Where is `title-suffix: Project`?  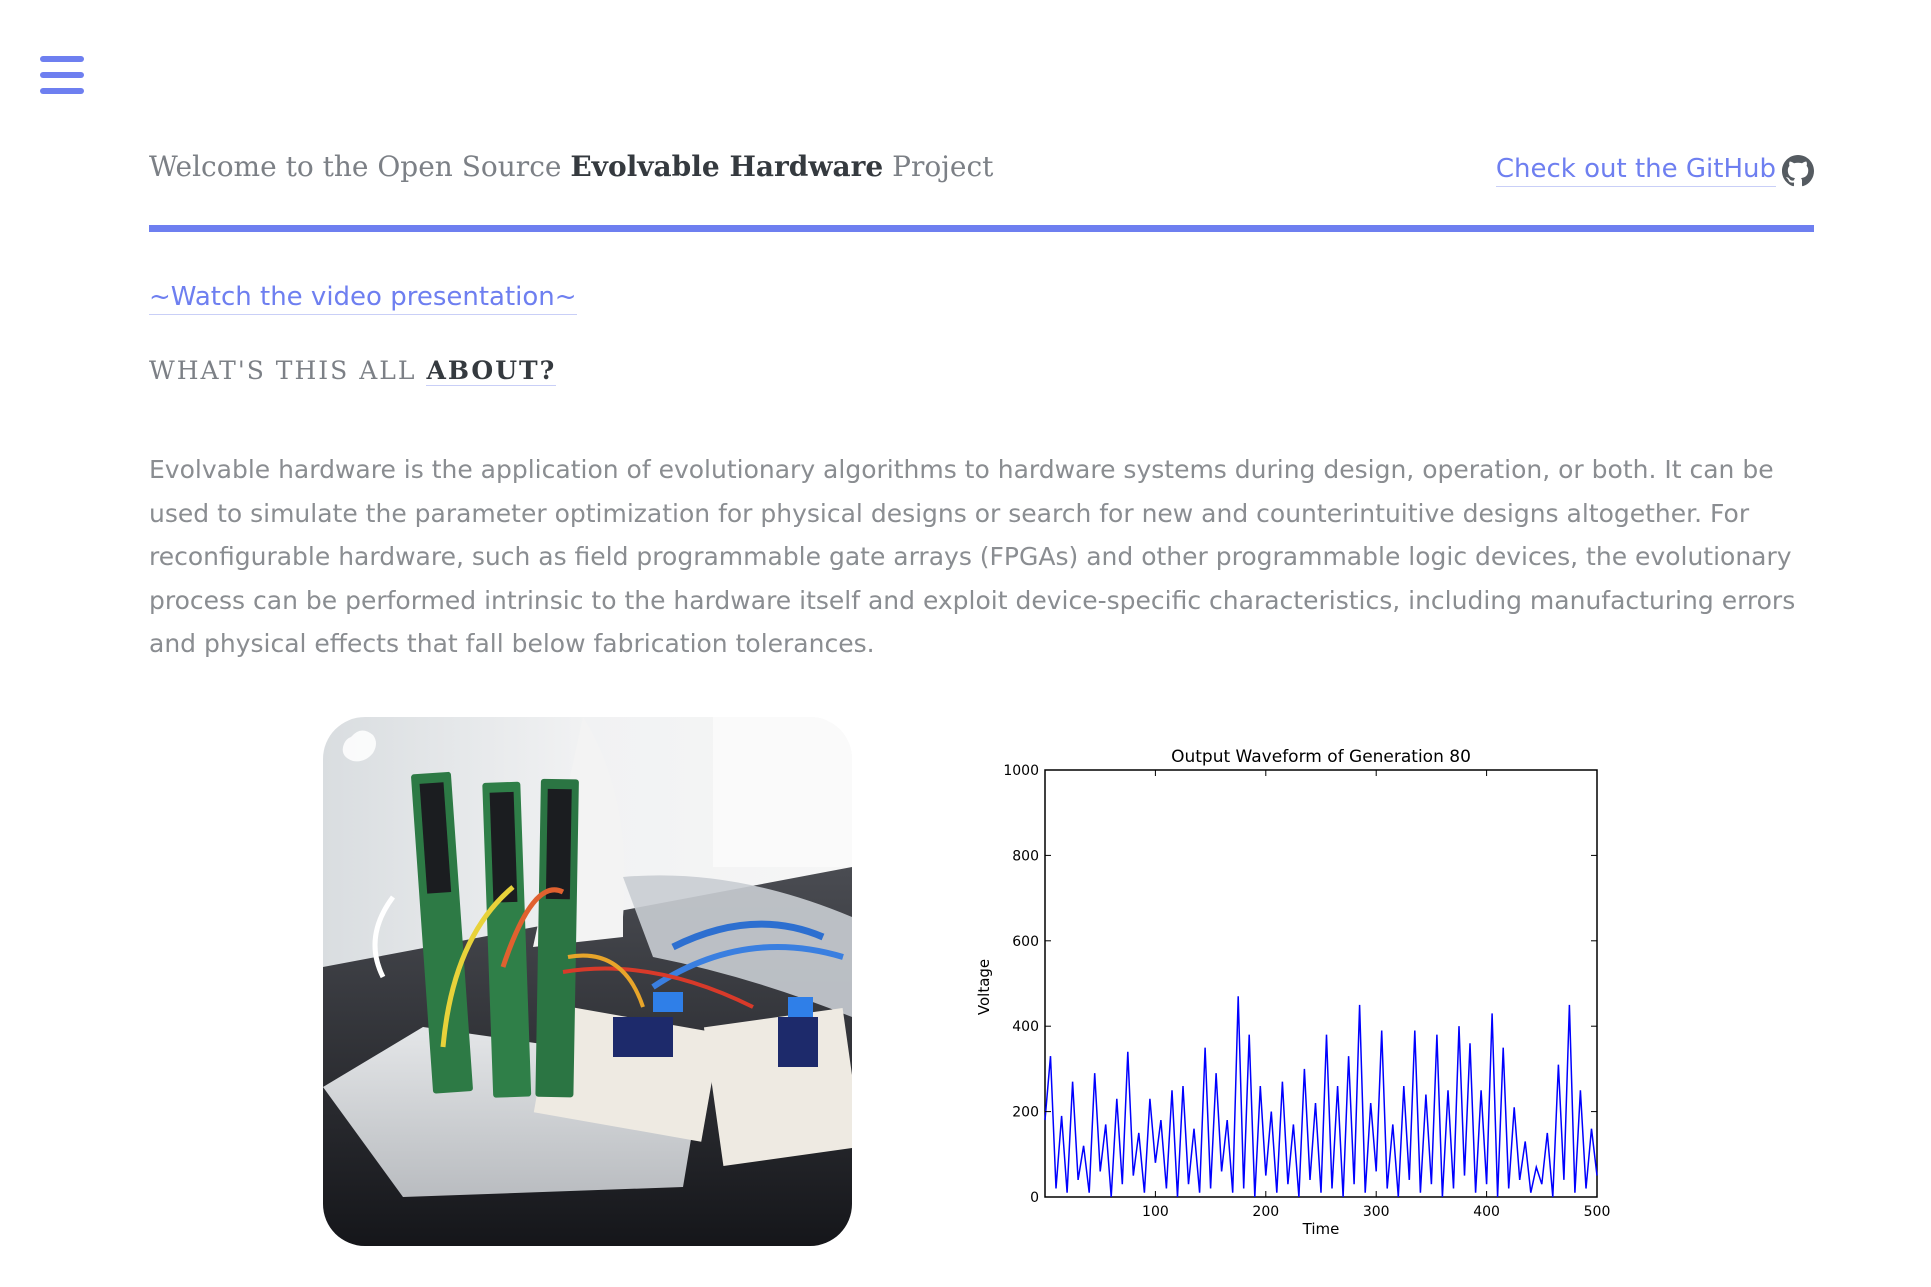
title-suffix: Project is located at coordinates (938, 166).